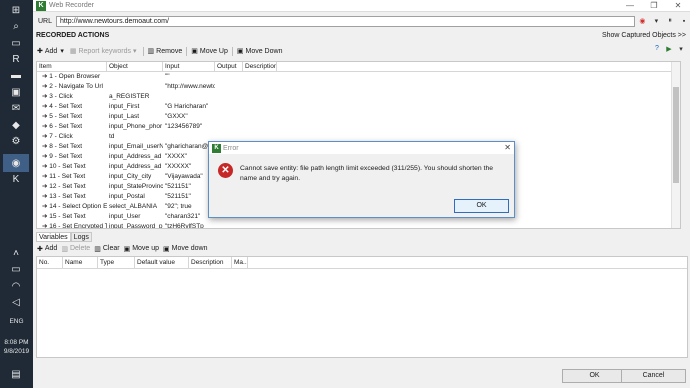 Image resolution: width=690 pixels, height=388 pixels. Describe the element at coordinates (47, 249) in the screenshot. I see `var-add-button: ✚ Add` at that location.